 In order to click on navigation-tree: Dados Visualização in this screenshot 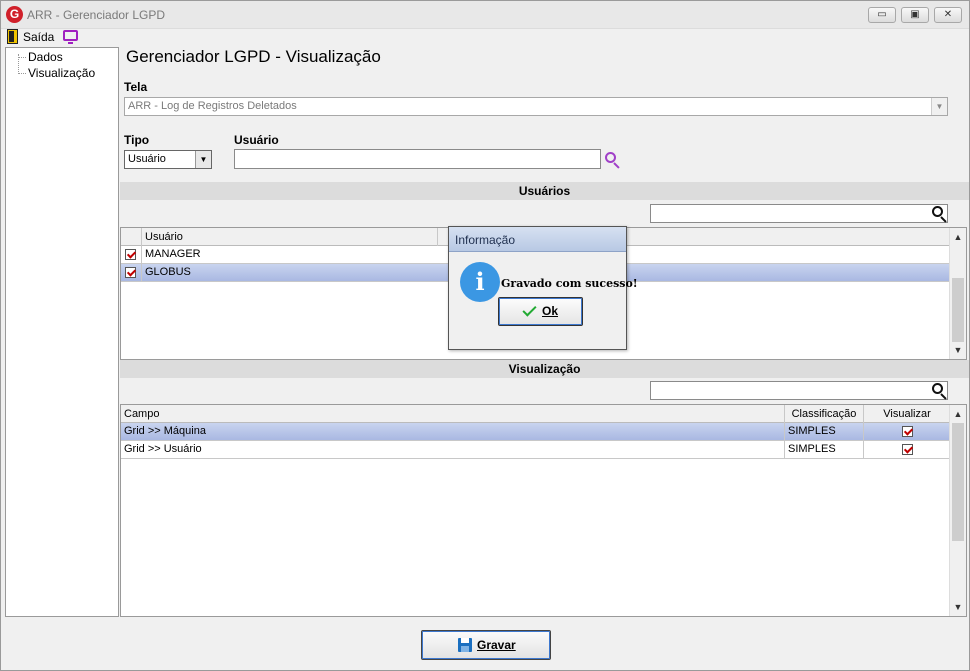, I will do `click(62, 332)`.